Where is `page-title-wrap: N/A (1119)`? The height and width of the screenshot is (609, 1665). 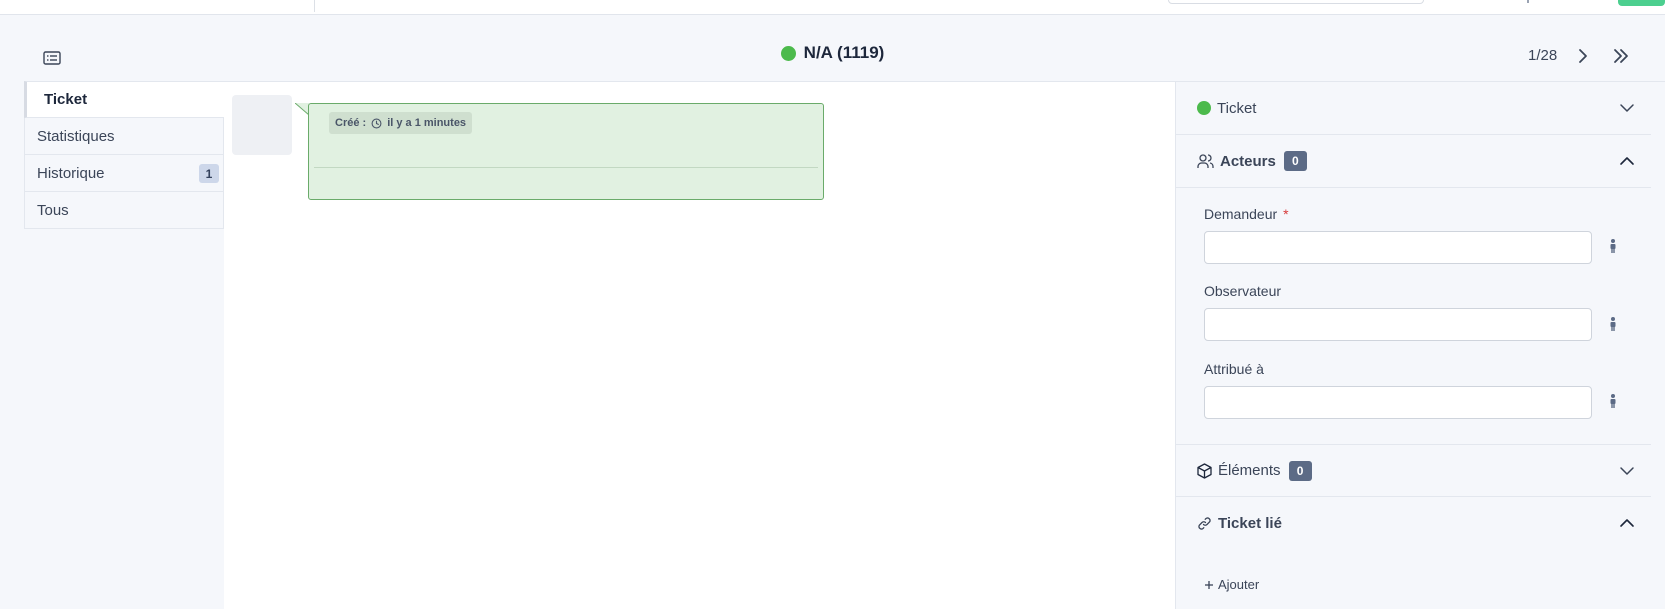 page-title-wrap: N/A (1119) is located at coordinates (832, 53).